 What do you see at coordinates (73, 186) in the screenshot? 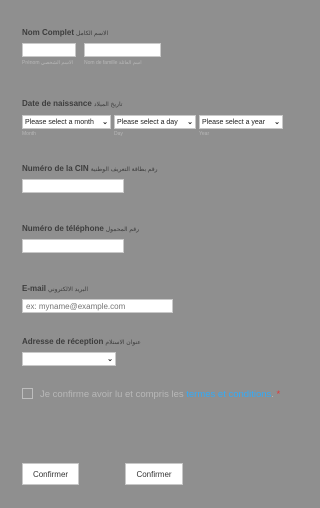
I see `cin-input` at bounding box center [73, 186].